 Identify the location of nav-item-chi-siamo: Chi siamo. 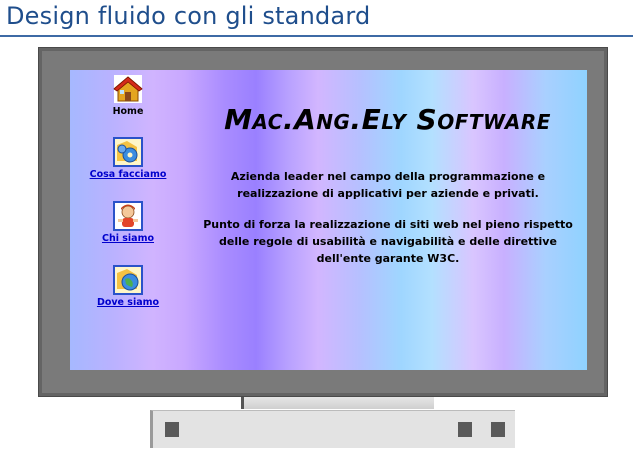
(128, 222).